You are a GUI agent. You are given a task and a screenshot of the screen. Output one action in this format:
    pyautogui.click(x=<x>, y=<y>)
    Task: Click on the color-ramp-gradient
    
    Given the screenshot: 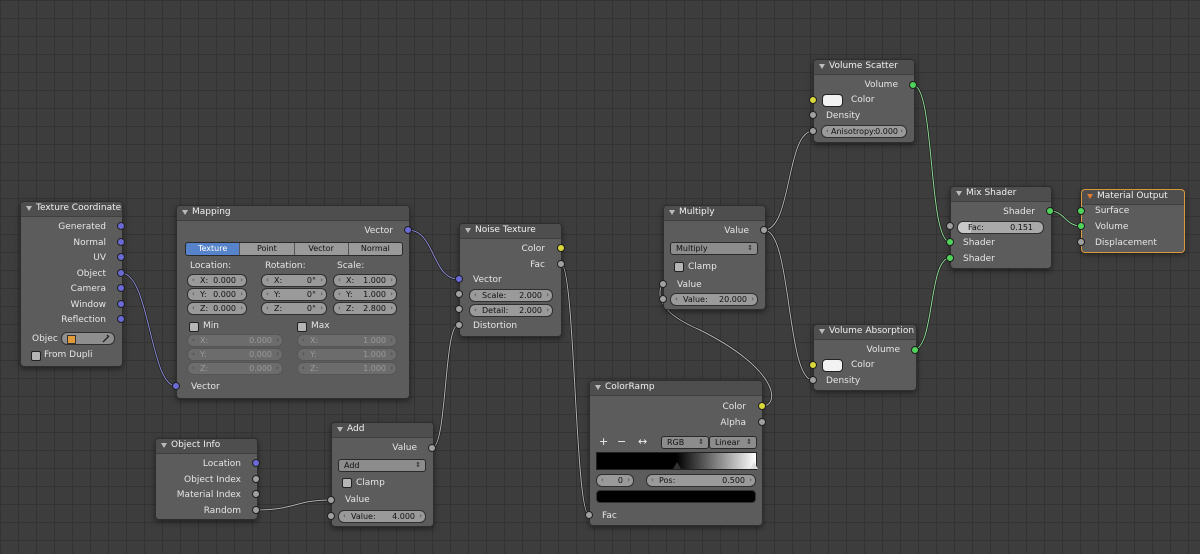 What is the action you would take?
    pyautogui.click(x=677, y=461)
    